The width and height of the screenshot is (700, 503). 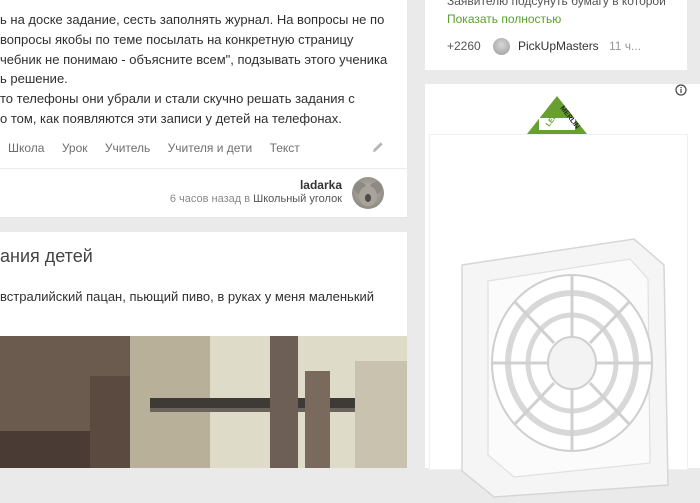 I want to click on koala-avatar-icon, so click(x=368, y=194).